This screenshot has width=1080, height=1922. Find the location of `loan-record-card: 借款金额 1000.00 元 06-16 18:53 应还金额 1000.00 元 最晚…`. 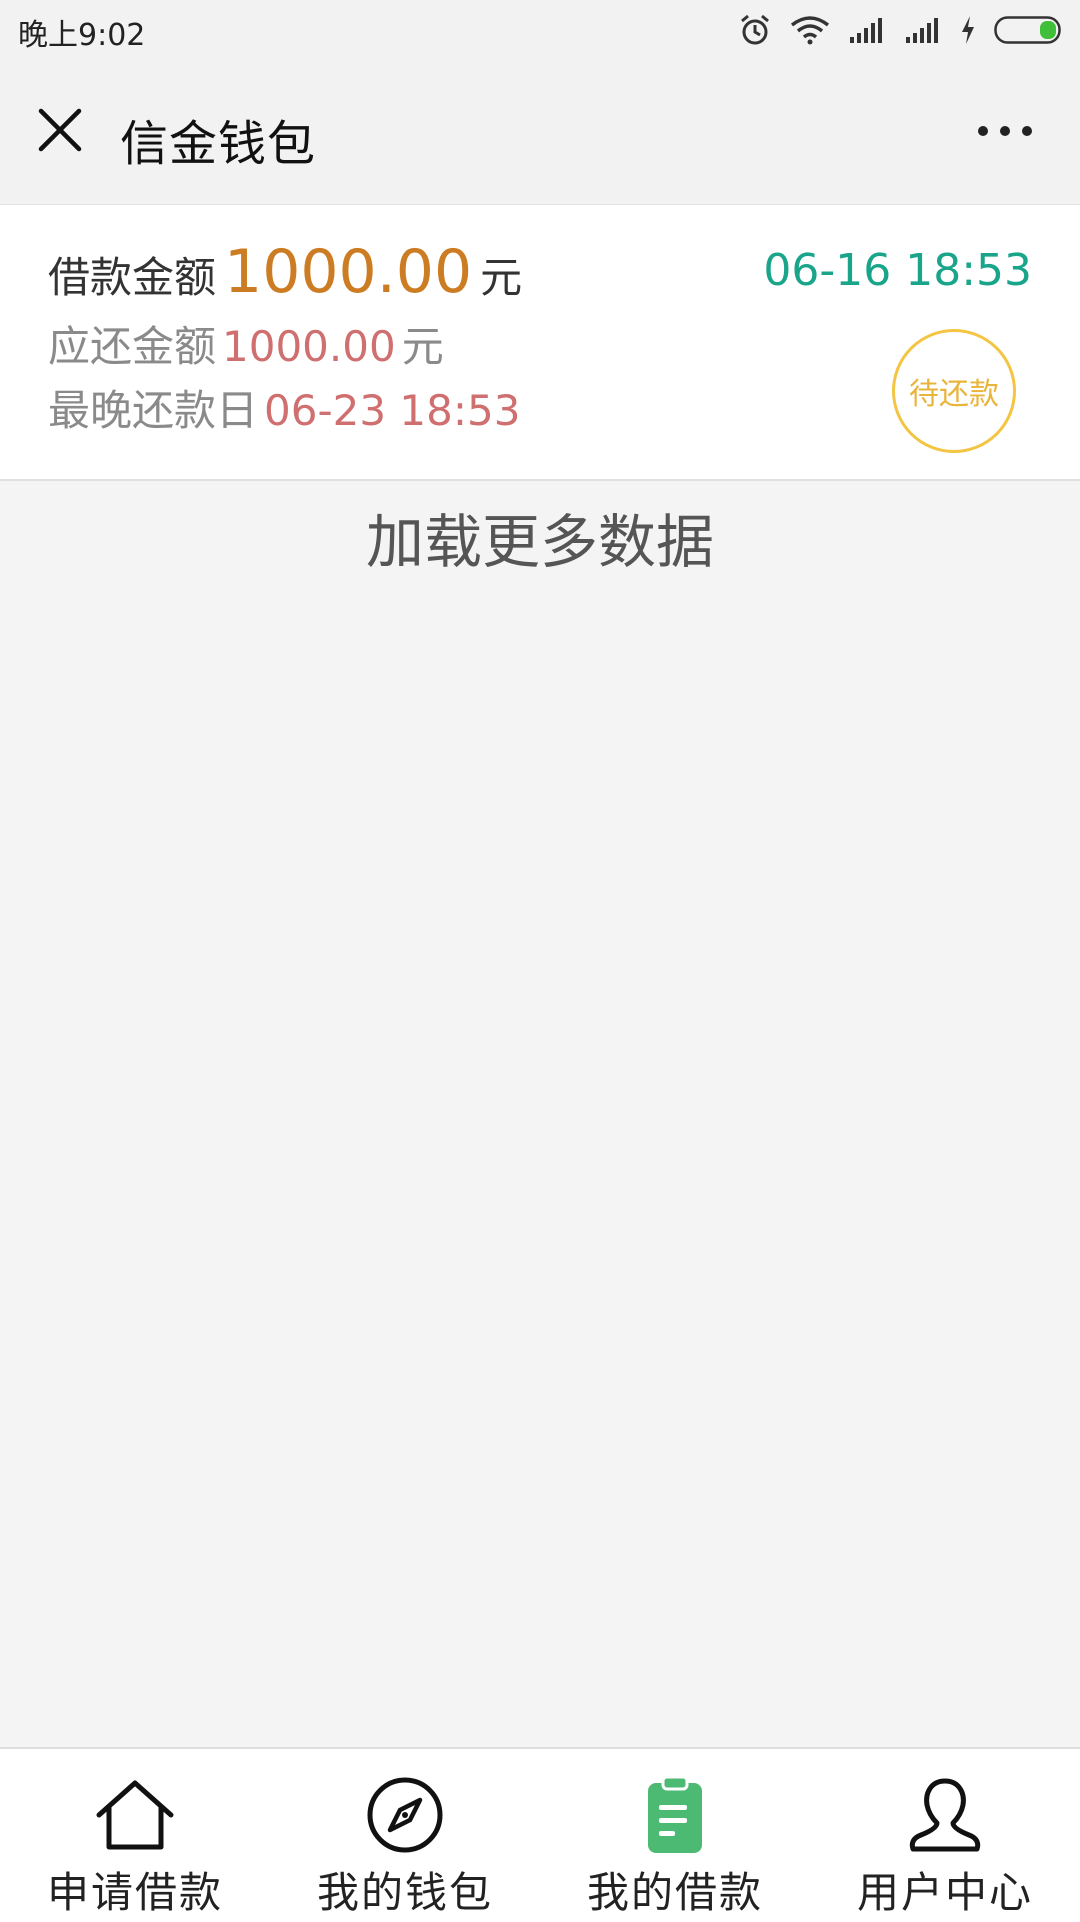

loan-record-card: 借款金额 1000.00 元 06-16 18:53 应还金额 1000.00 元 最晚… is located at coordinates (540, 343).